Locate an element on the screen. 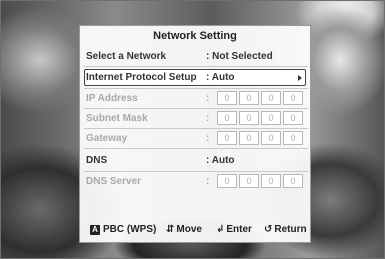 The width and height of the screenshot is (385, 259). row-ip-address: IP Address : 0 0 0 0 is located at coordinates (195, 98).